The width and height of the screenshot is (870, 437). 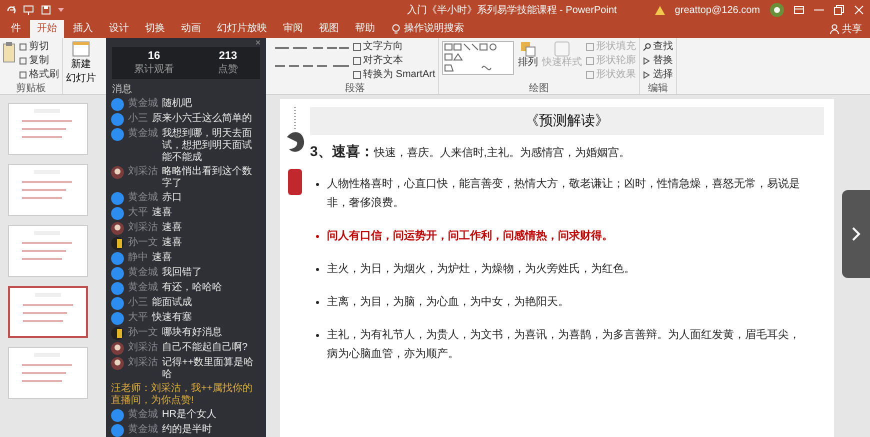 What do you see at coordinates (83, 29) in the screenshot?
I see `ribbon-tab: 插入` at bounding box center [83, 29].